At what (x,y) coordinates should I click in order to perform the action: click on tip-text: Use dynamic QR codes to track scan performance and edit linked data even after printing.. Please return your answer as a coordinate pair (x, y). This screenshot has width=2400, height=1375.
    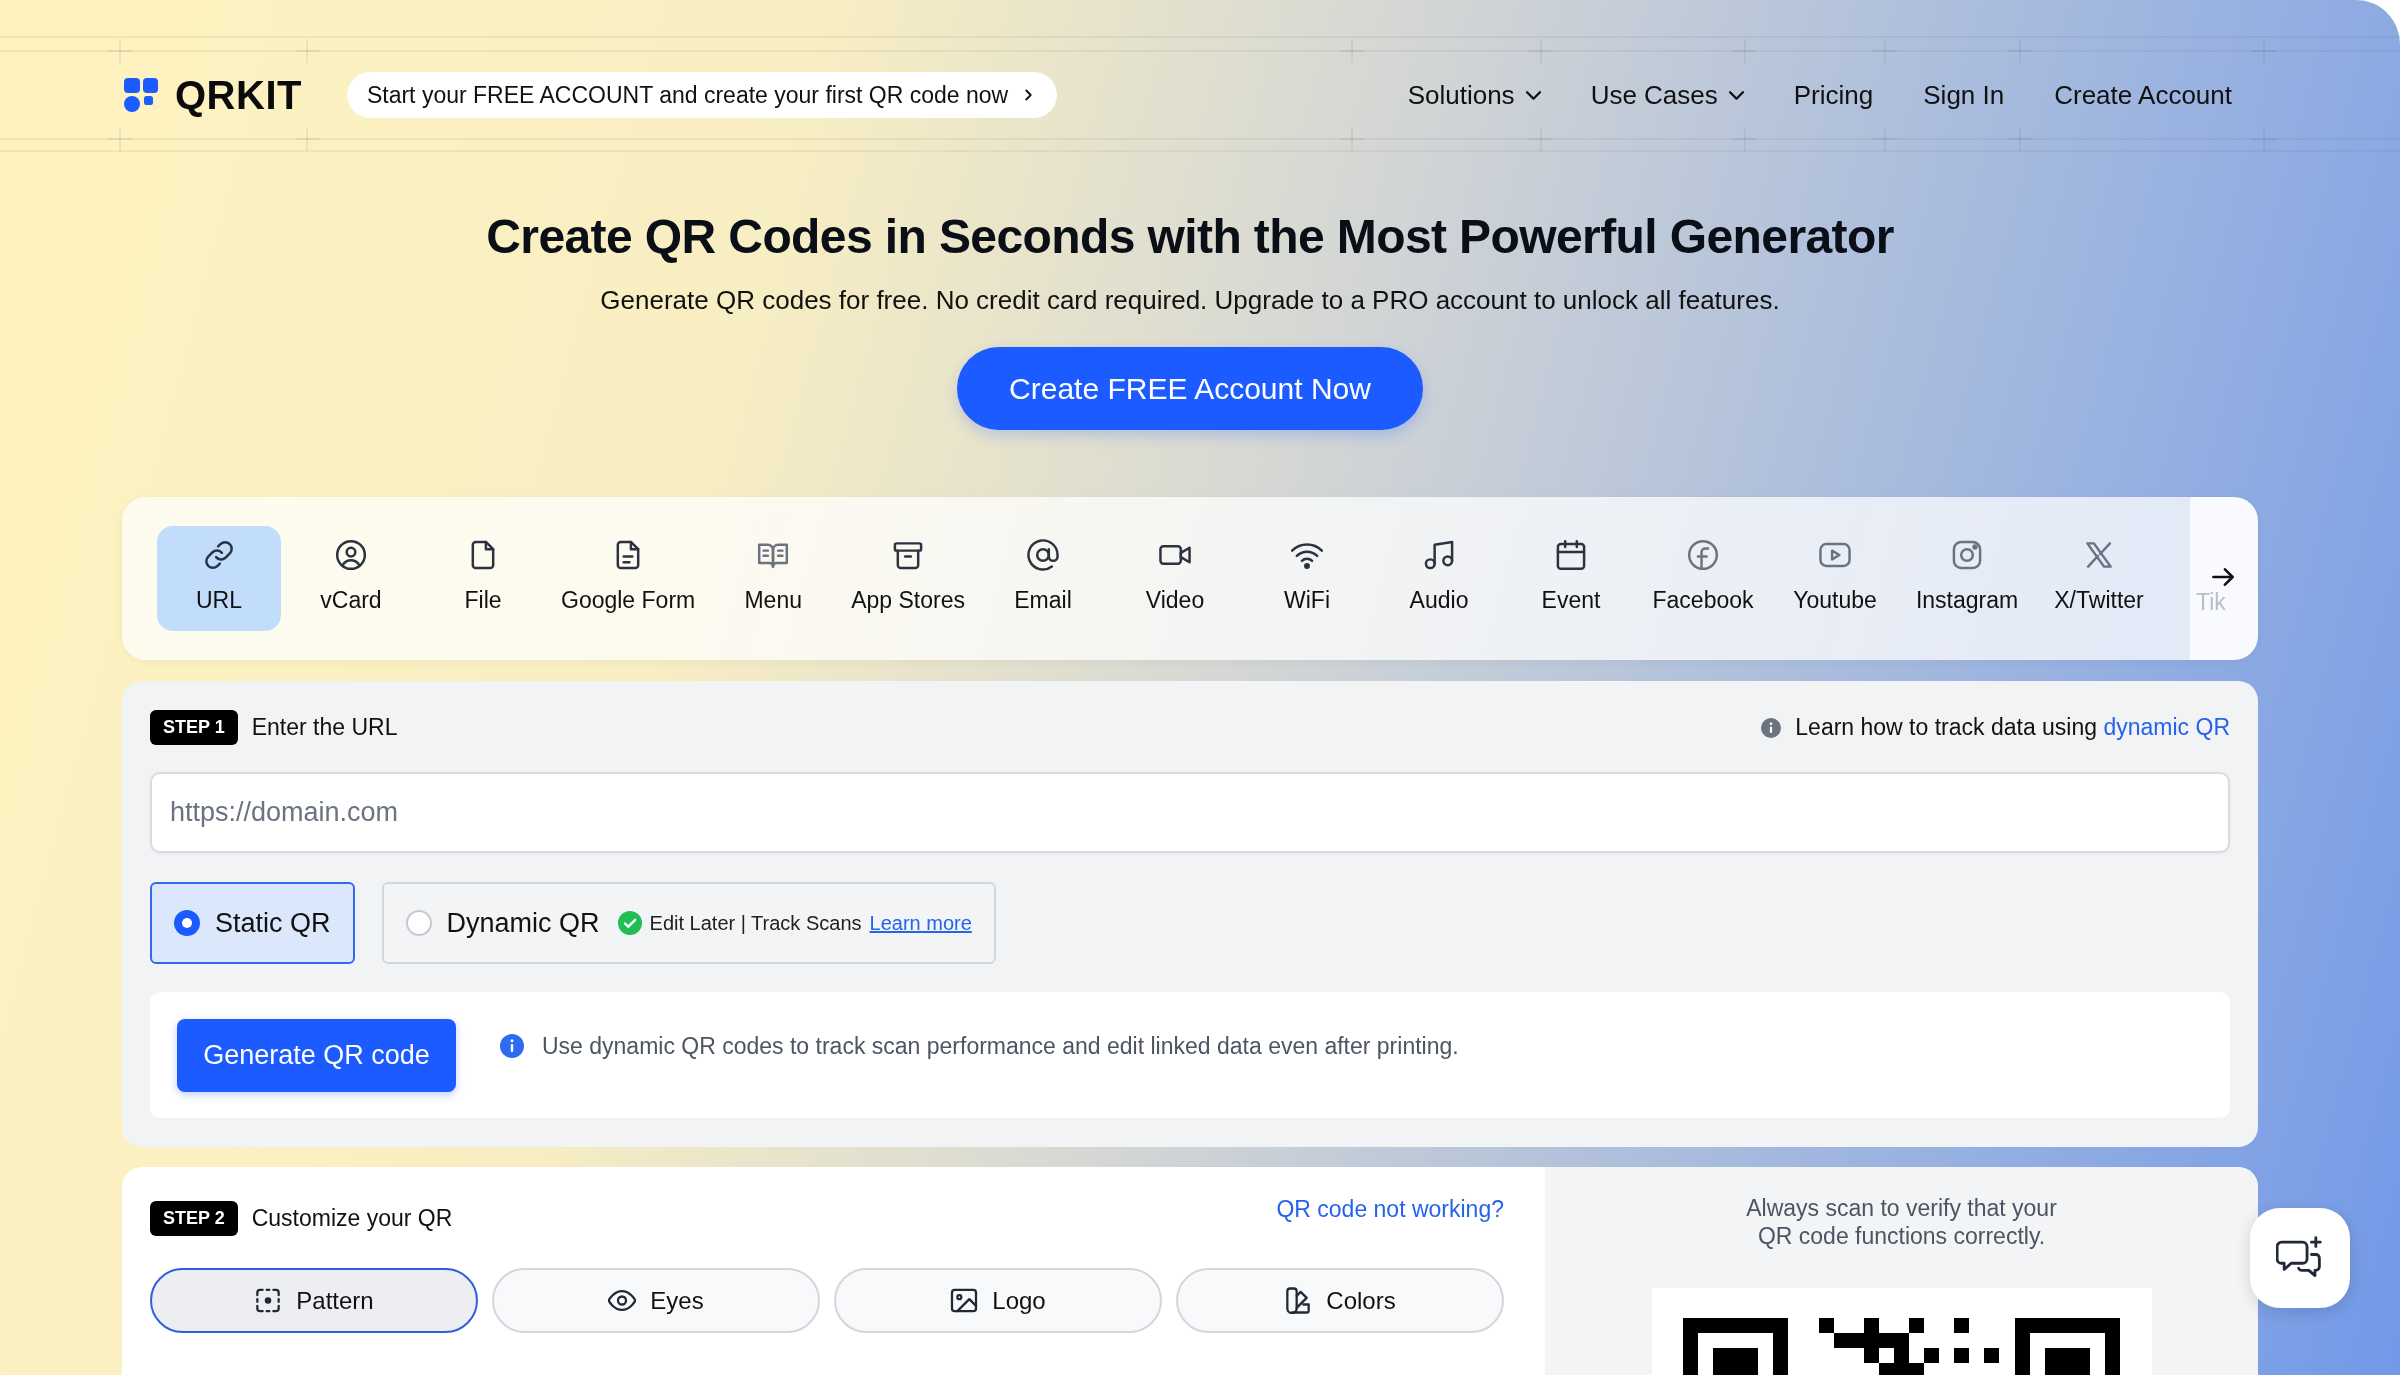
    Looking at the image, I should click on (1000, 1046).